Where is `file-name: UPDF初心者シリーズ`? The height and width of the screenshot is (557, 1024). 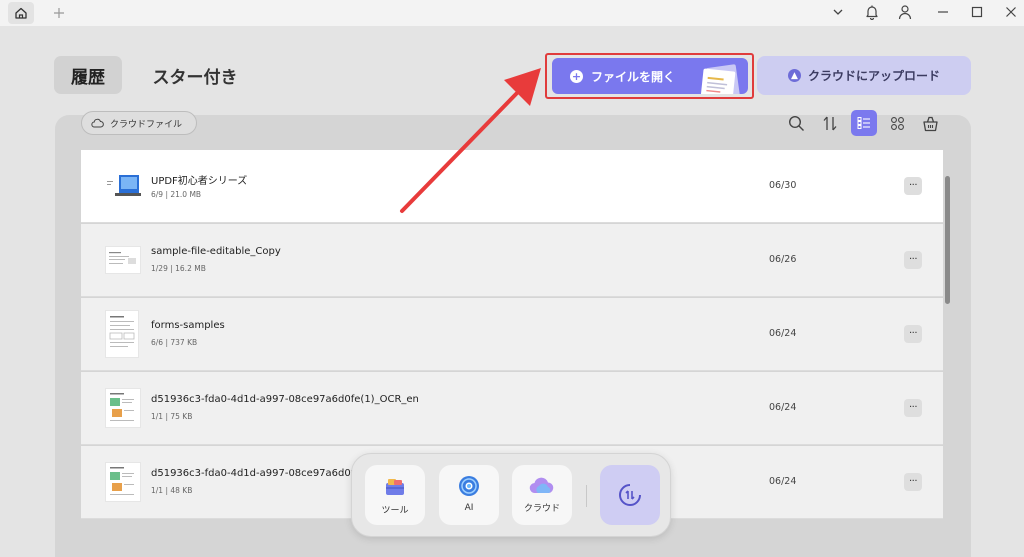
file-name: UPDF初心者シリーズ is located at coordinates (199, 181).